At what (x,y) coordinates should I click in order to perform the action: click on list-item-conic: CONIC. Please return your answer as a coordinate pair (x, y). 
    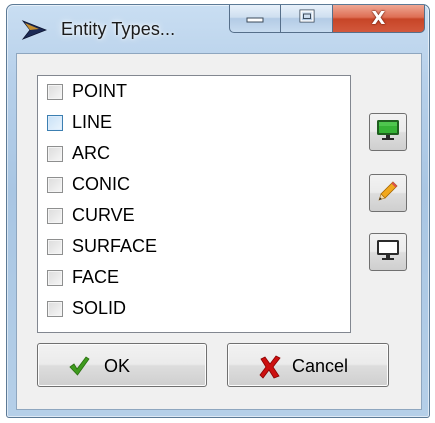
    Looking at the image, I should click on (194, 185).